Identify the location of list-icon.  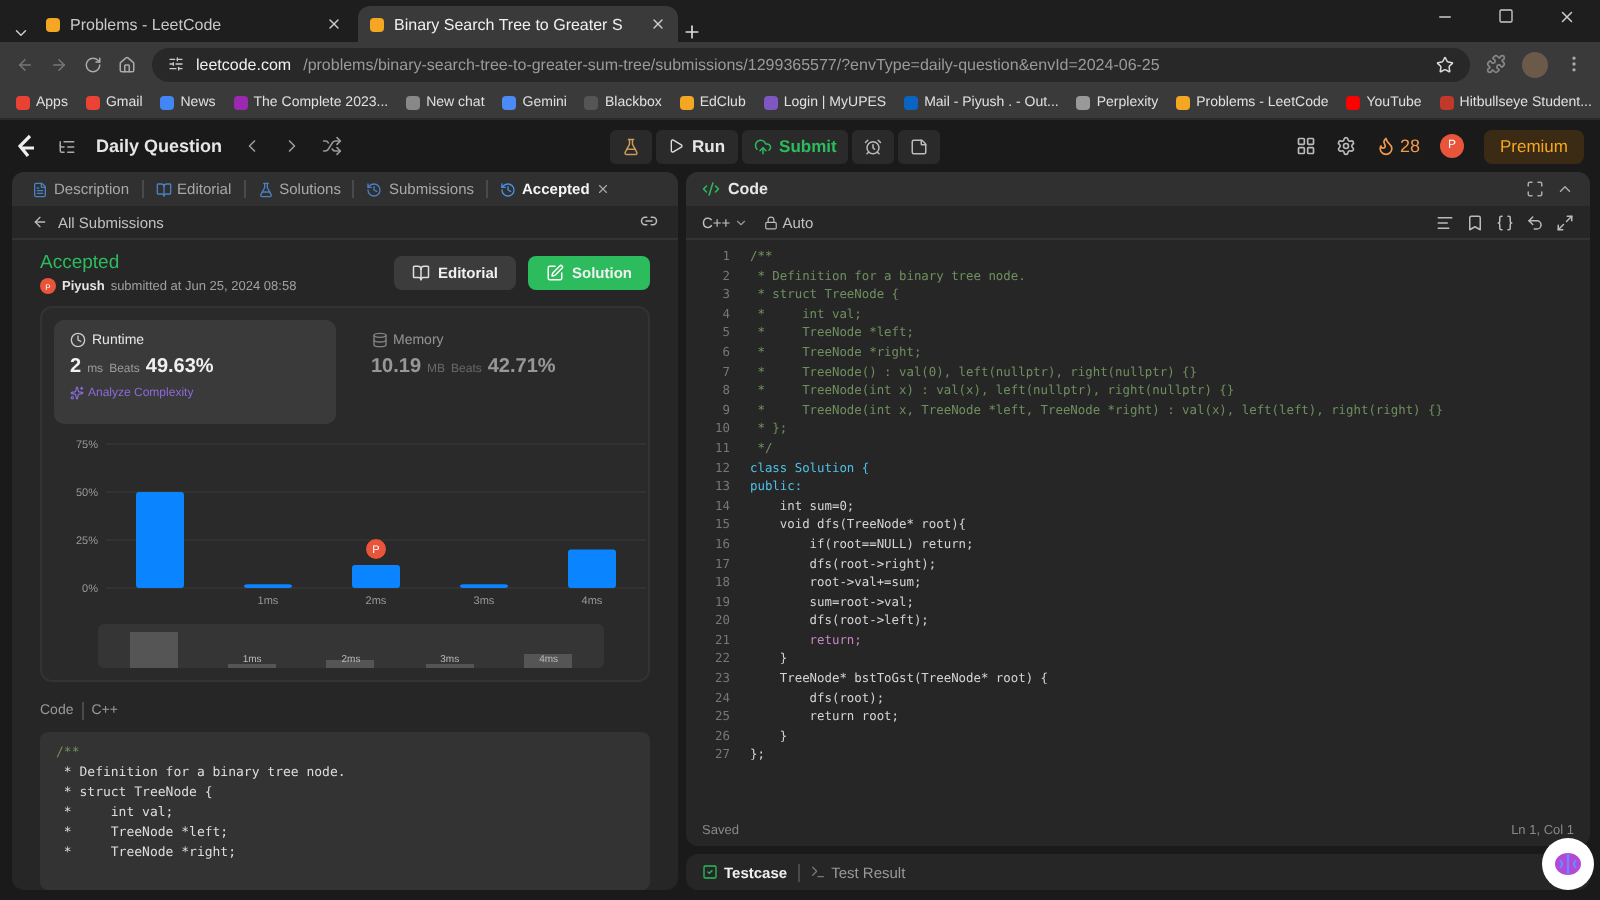
(67, 146).